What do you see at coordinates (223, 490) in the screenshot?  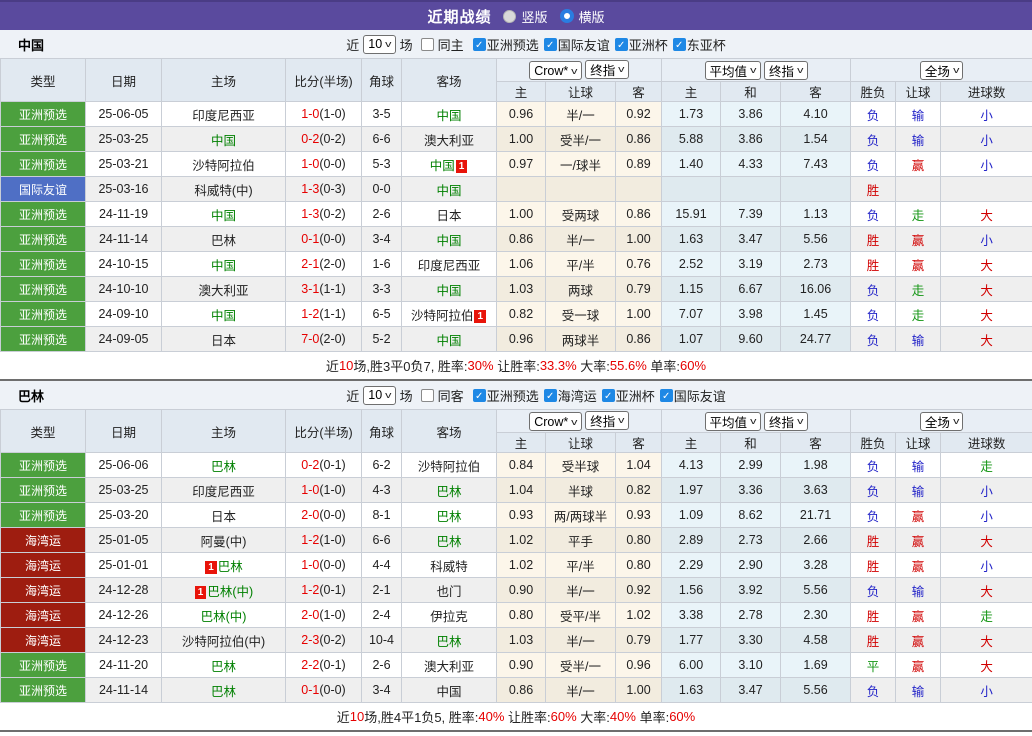 I see `home-team-cell: 印度尼西亚` at bounding box center [223, 490].